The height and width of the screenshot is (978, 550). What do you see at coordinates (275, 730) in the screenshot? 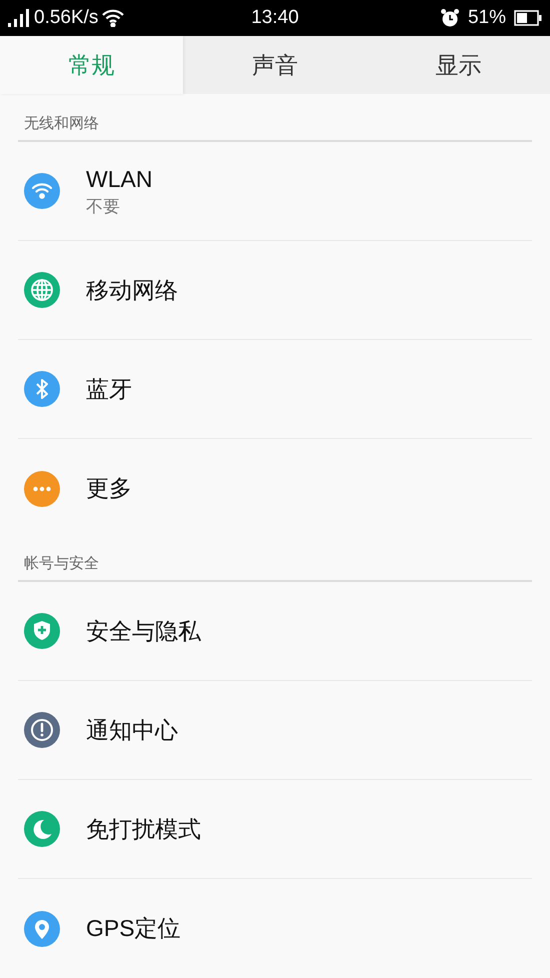
I see `settings-item: 通知中心` at bounding box center [275, 730].